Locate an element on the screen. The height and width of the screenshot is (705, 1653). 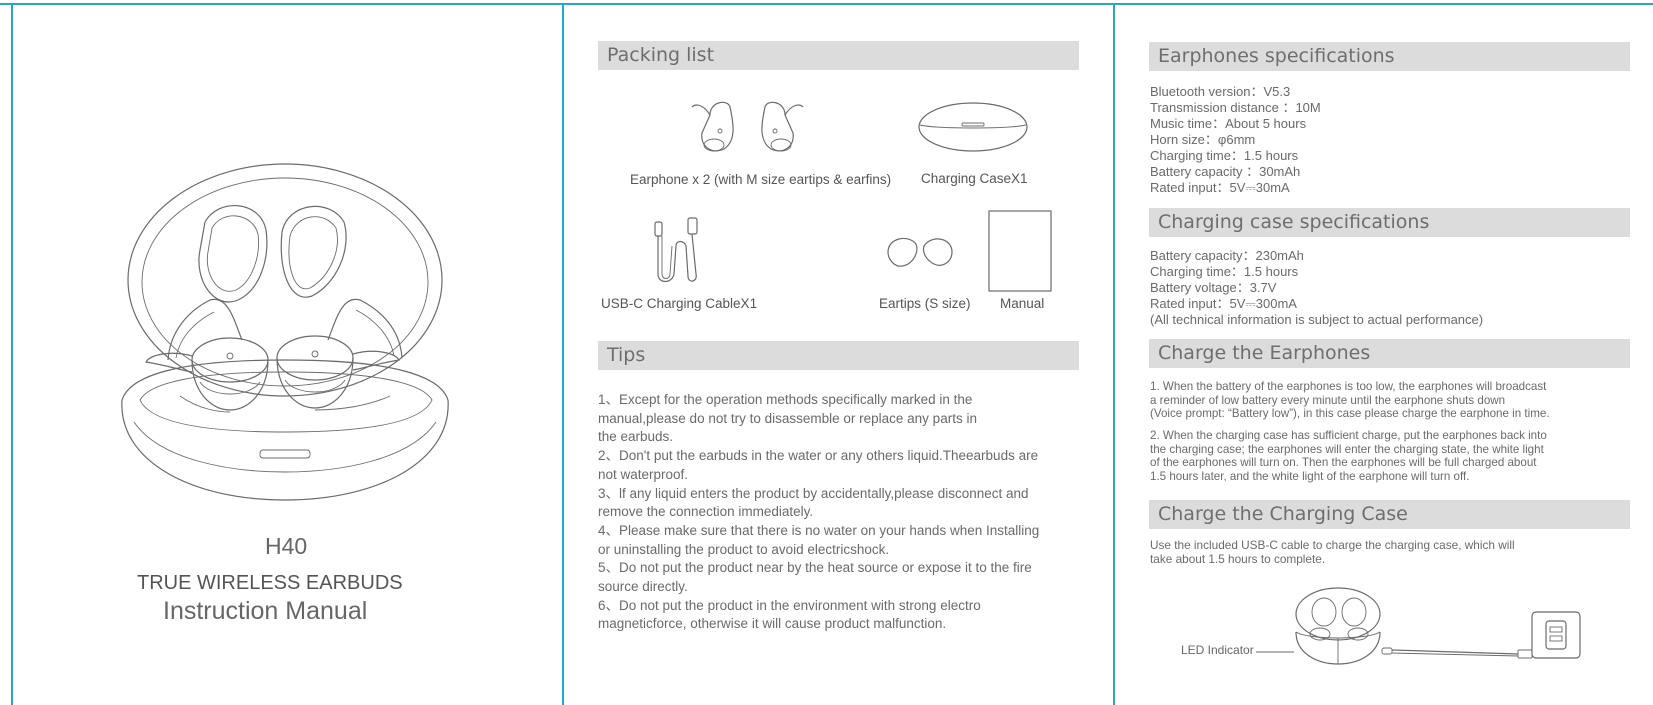
spec-line: Rated input：5V⎓300mA is located at coordinates (1223, 303).